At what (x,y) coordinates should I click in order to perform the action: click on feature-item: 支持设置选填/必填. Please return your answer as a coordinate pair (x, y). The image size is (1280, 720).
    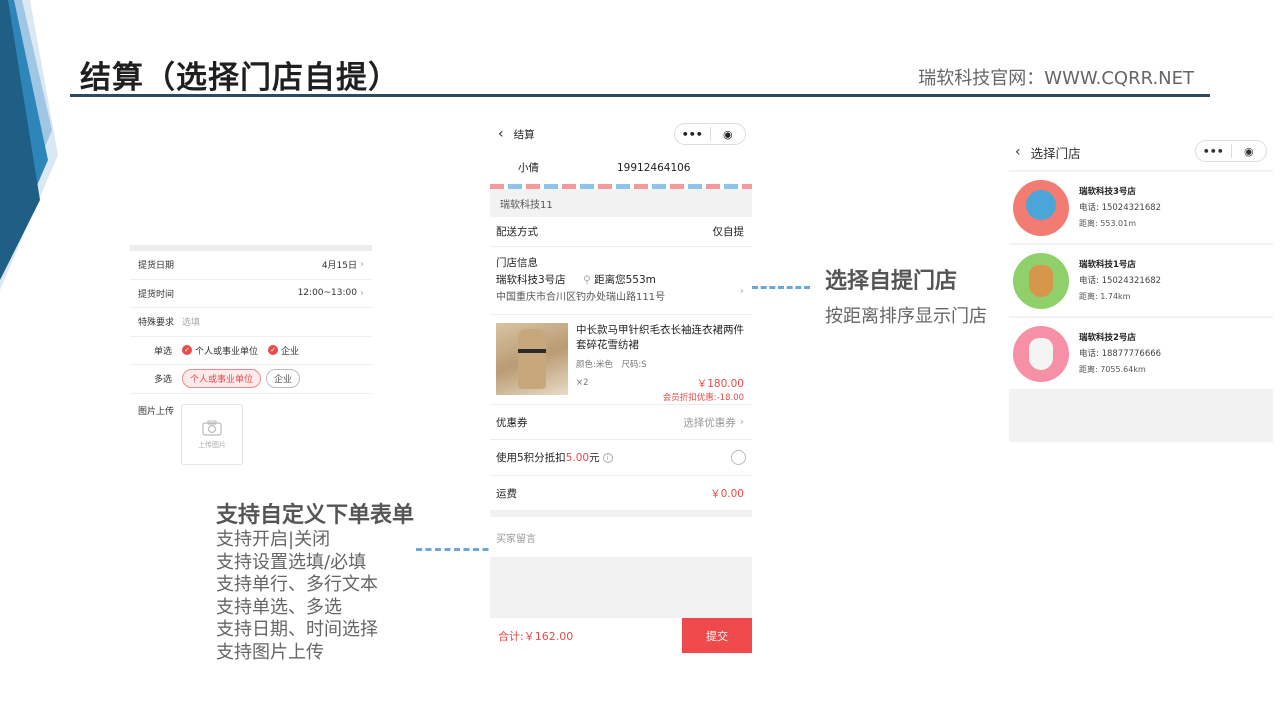
    Looking at the image, I should click on (291, 562).